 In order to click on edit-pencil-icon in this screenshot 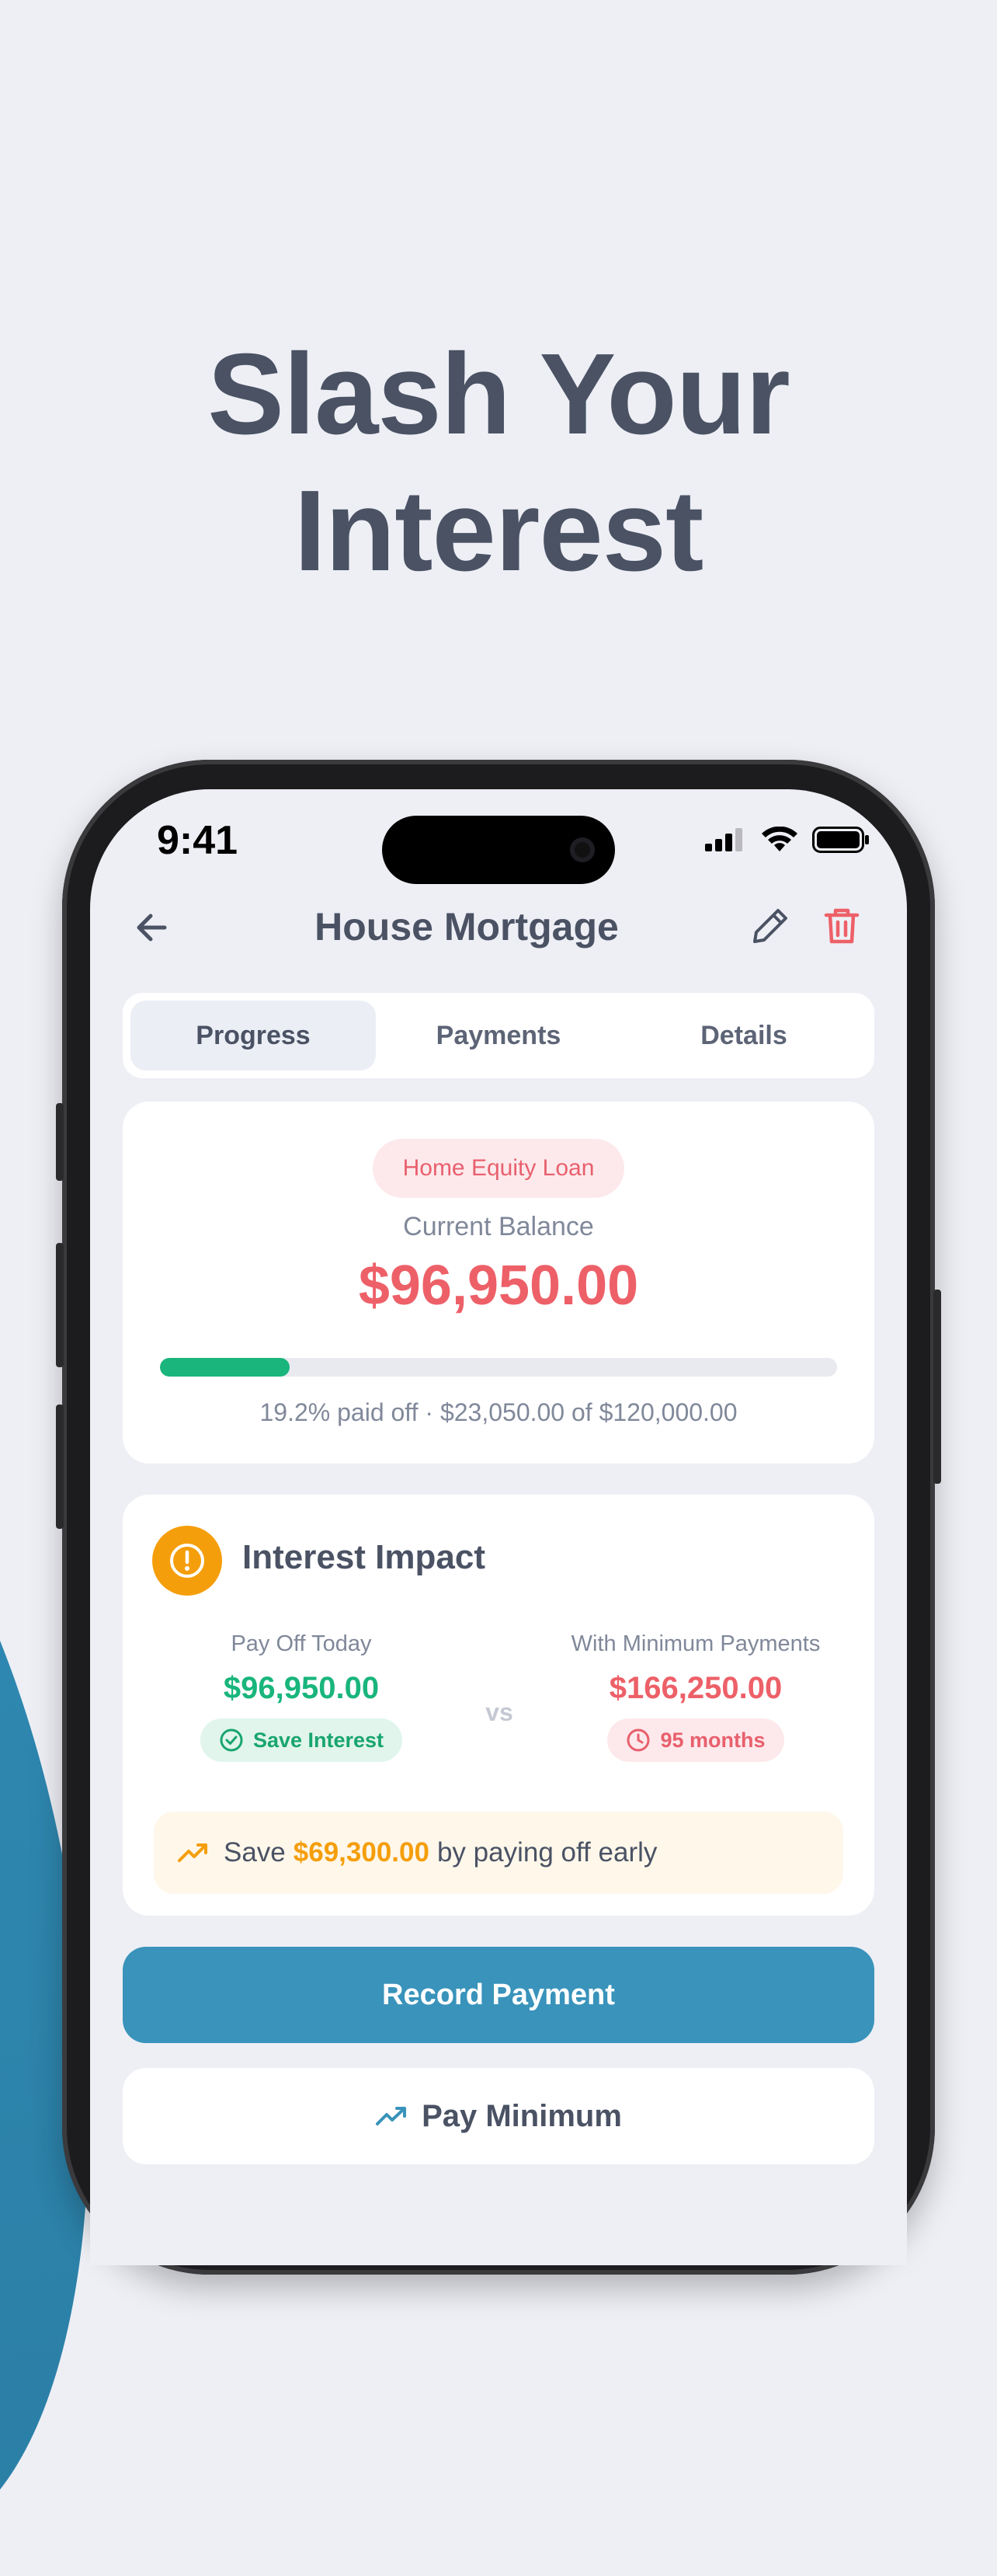, I will do `click(770, 926)`.